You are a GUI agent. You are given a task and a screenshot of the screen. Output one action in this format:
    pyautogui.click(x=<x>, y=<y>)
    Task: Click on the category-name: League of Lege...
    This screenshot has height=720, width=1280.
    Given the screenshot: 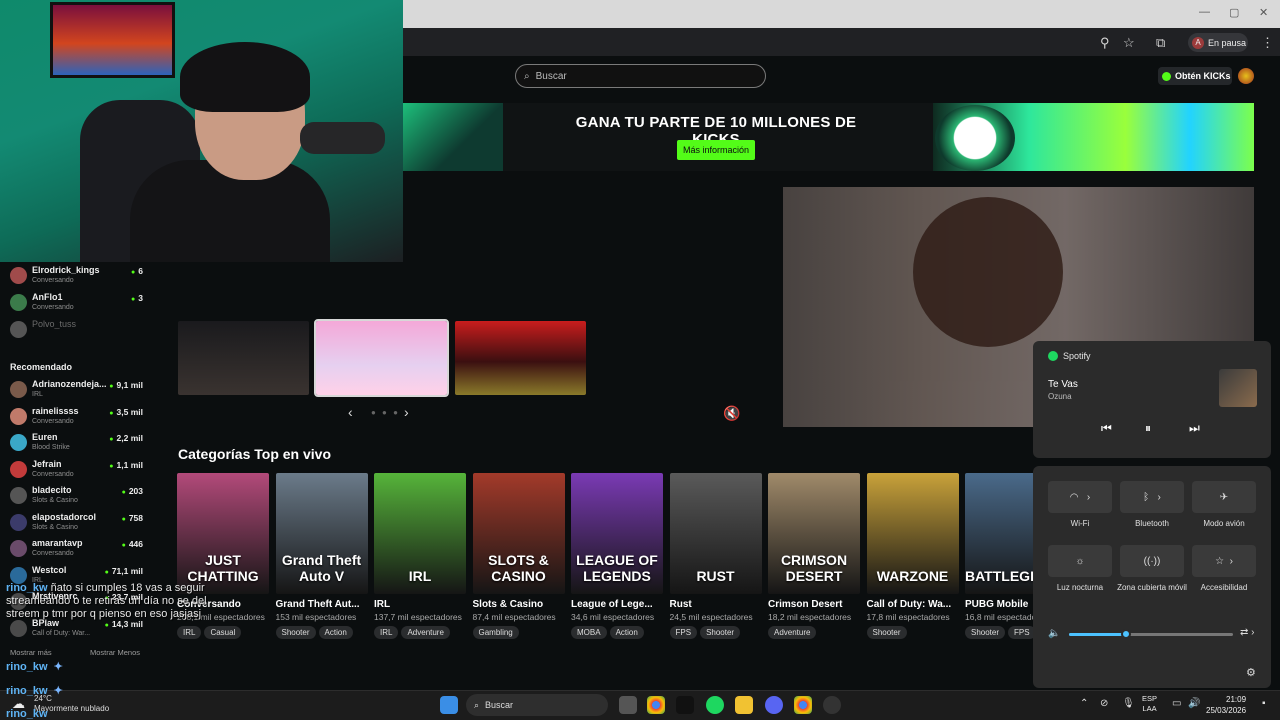 What is the action you would take?
    pyautogui.click(x=617, y=604)
    